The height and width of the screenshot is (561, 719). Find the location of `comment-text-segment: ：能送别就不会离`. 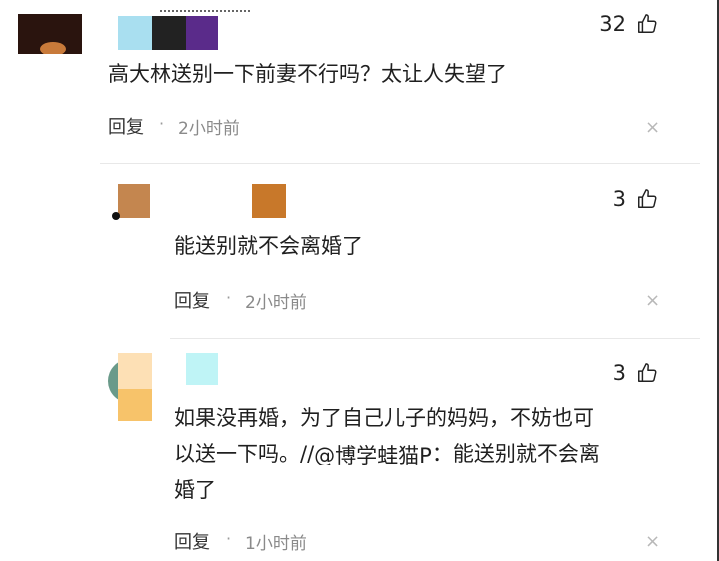

comment-text-segment: ：能送别就不会离 is located at coordinates (515, 454).